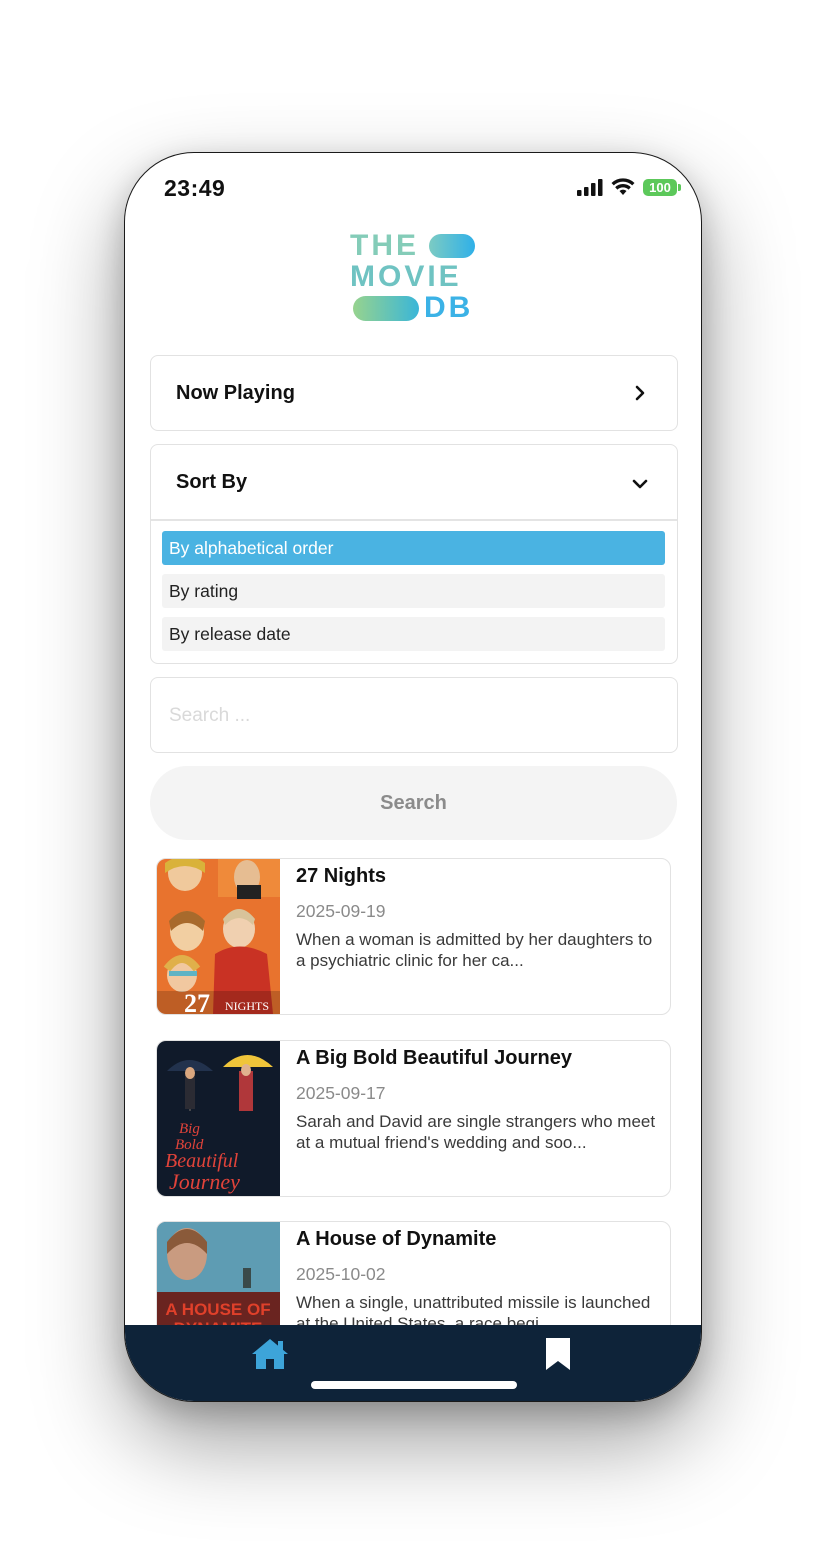 The width and height of the screenshot is (824, 1560). What do you see at coordinates (197, 1001) in the screenshot?
I see `svg-text: 27` at bounding box center [197, 1001].